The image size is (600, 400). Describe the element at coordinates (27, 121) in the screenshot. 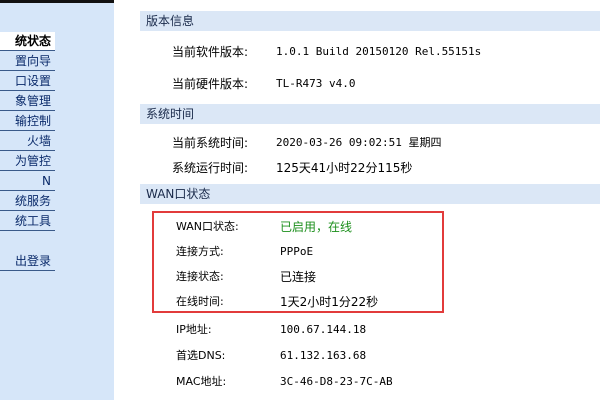

I see `sidebar-item-transfer-control: 输控制` at that location.